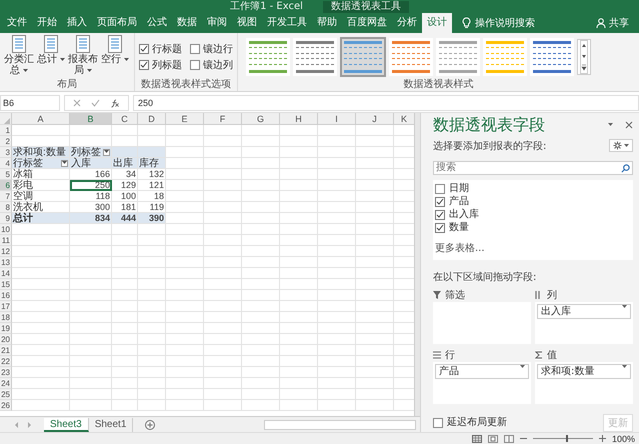 The width and height of the screenshot is (639, 444). What do you see at coordinates (623, 439) in the screenshot?
I see `zoom-level: 100%` at bounding box center [623, 439].